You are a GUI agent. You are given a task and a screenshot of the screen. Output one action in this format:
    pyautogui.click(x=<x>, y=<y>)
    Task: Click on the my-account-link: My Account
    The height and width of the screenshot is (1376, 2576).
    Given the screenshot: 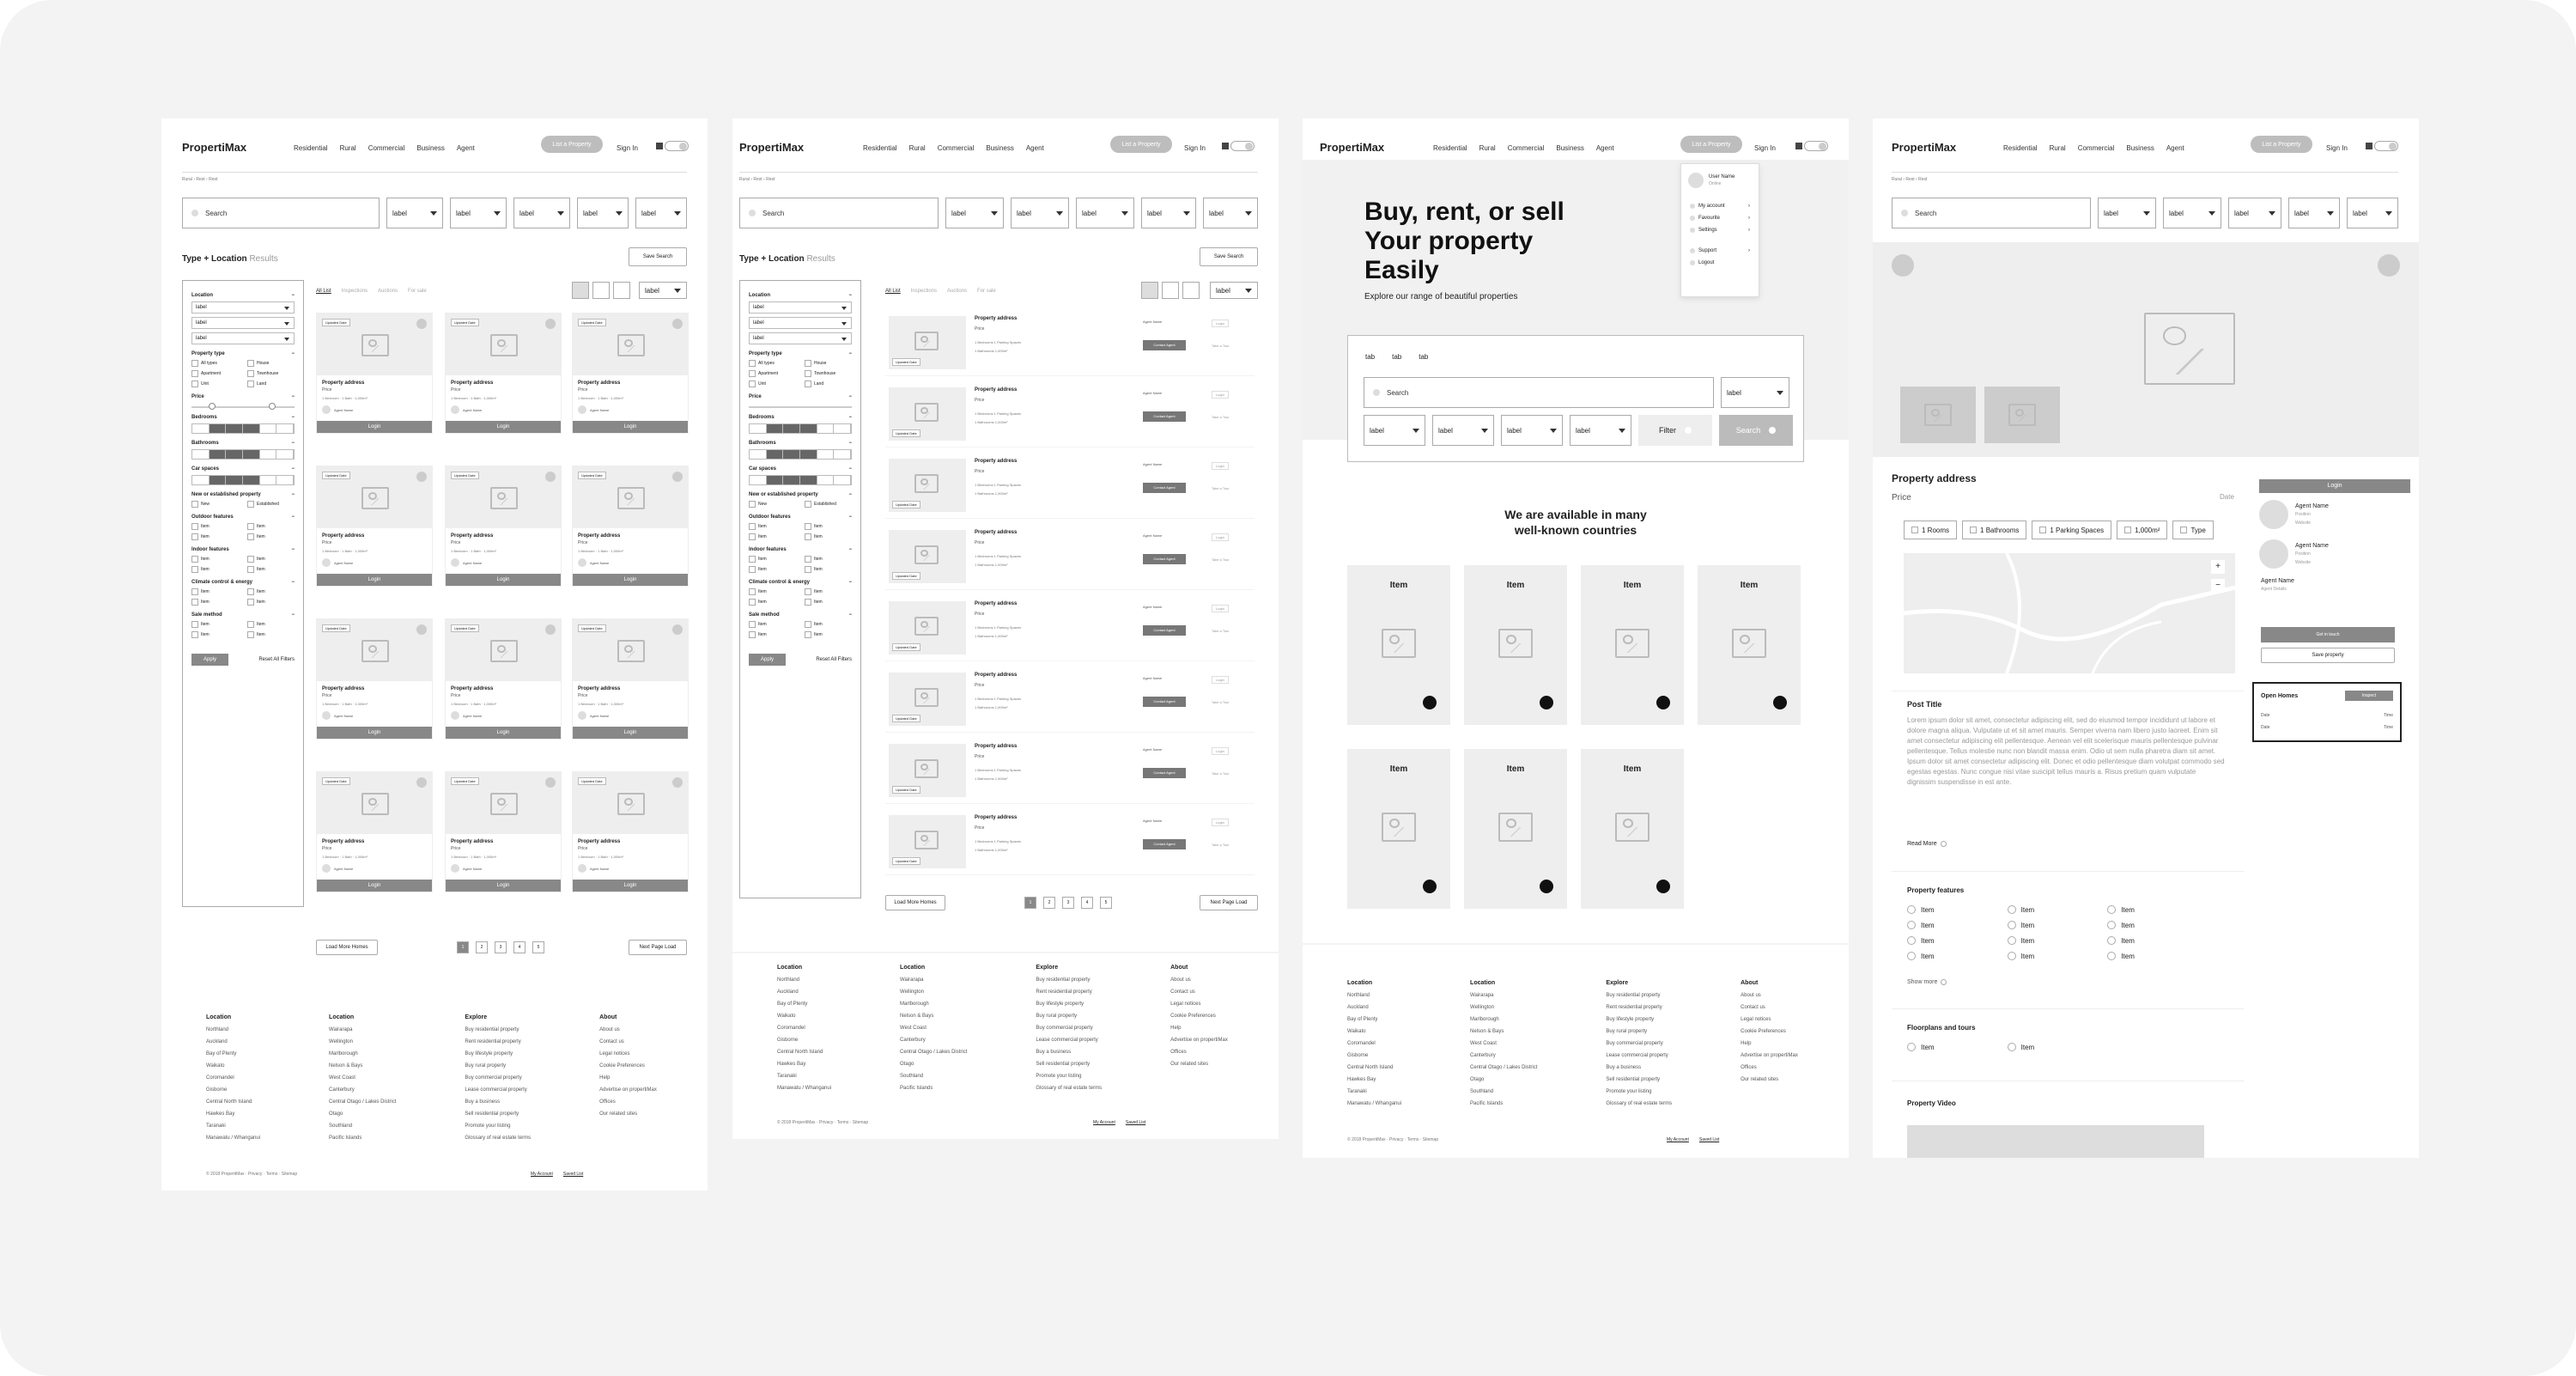 What is the action you would take?
    pyautogui.click(x=1678, y=1139)
    